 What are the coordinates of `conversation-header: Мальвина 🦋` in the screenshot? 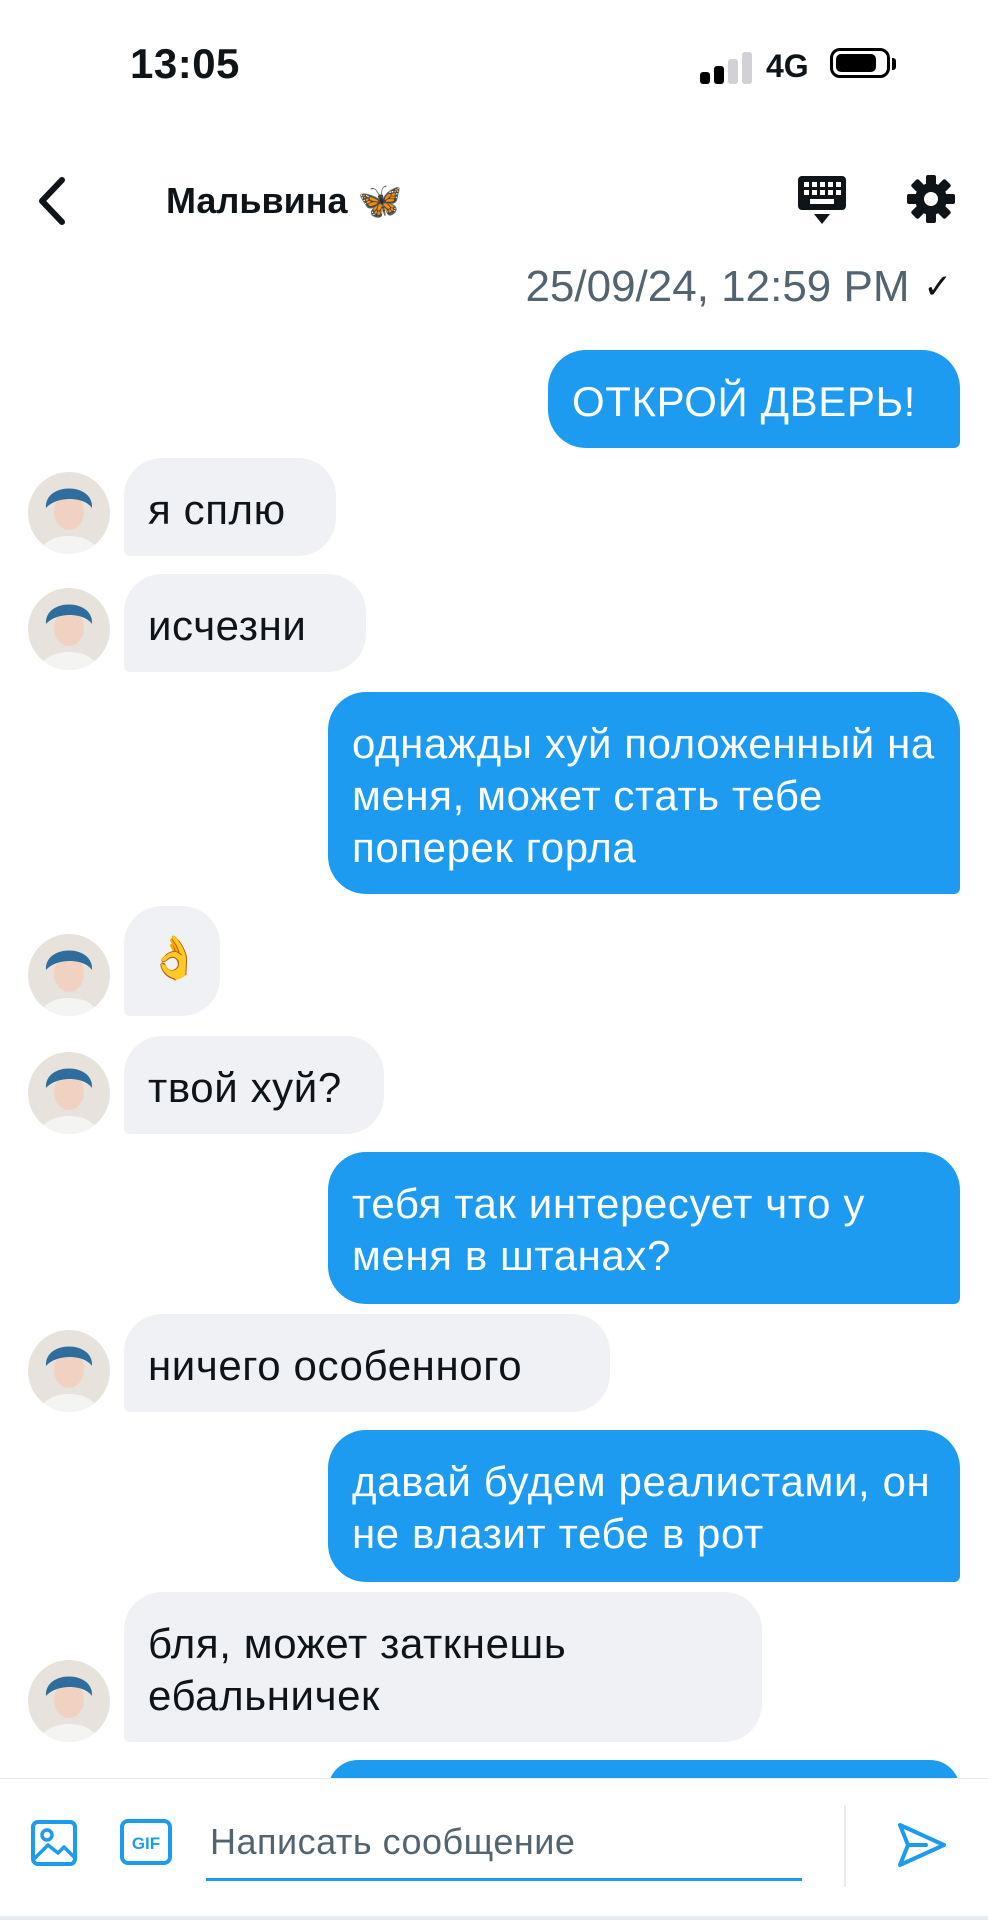 It's located at (494, 200).